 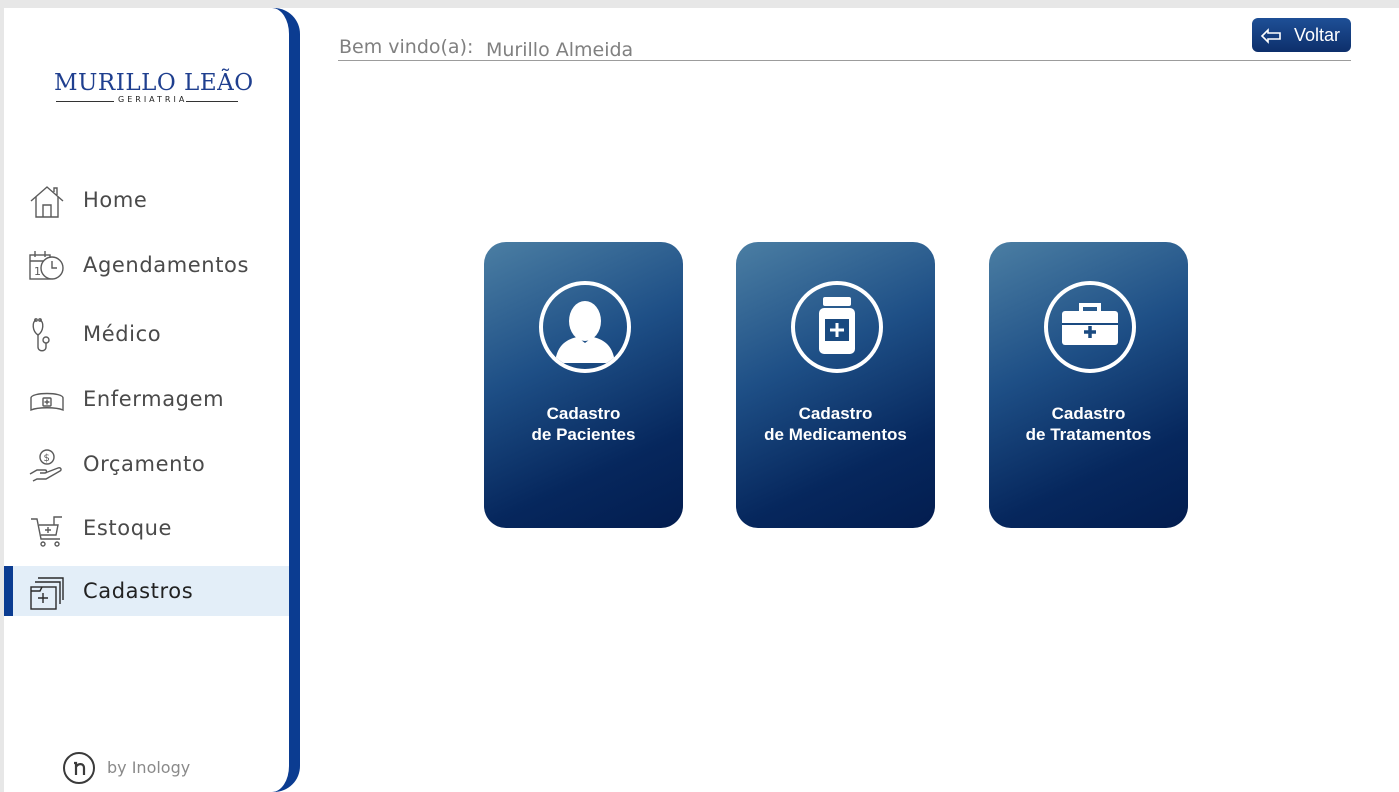 What do you see at coordinates (47, 593) in the screenshot?
I see `medical-folders-icon` at bounding box center [47, 593].